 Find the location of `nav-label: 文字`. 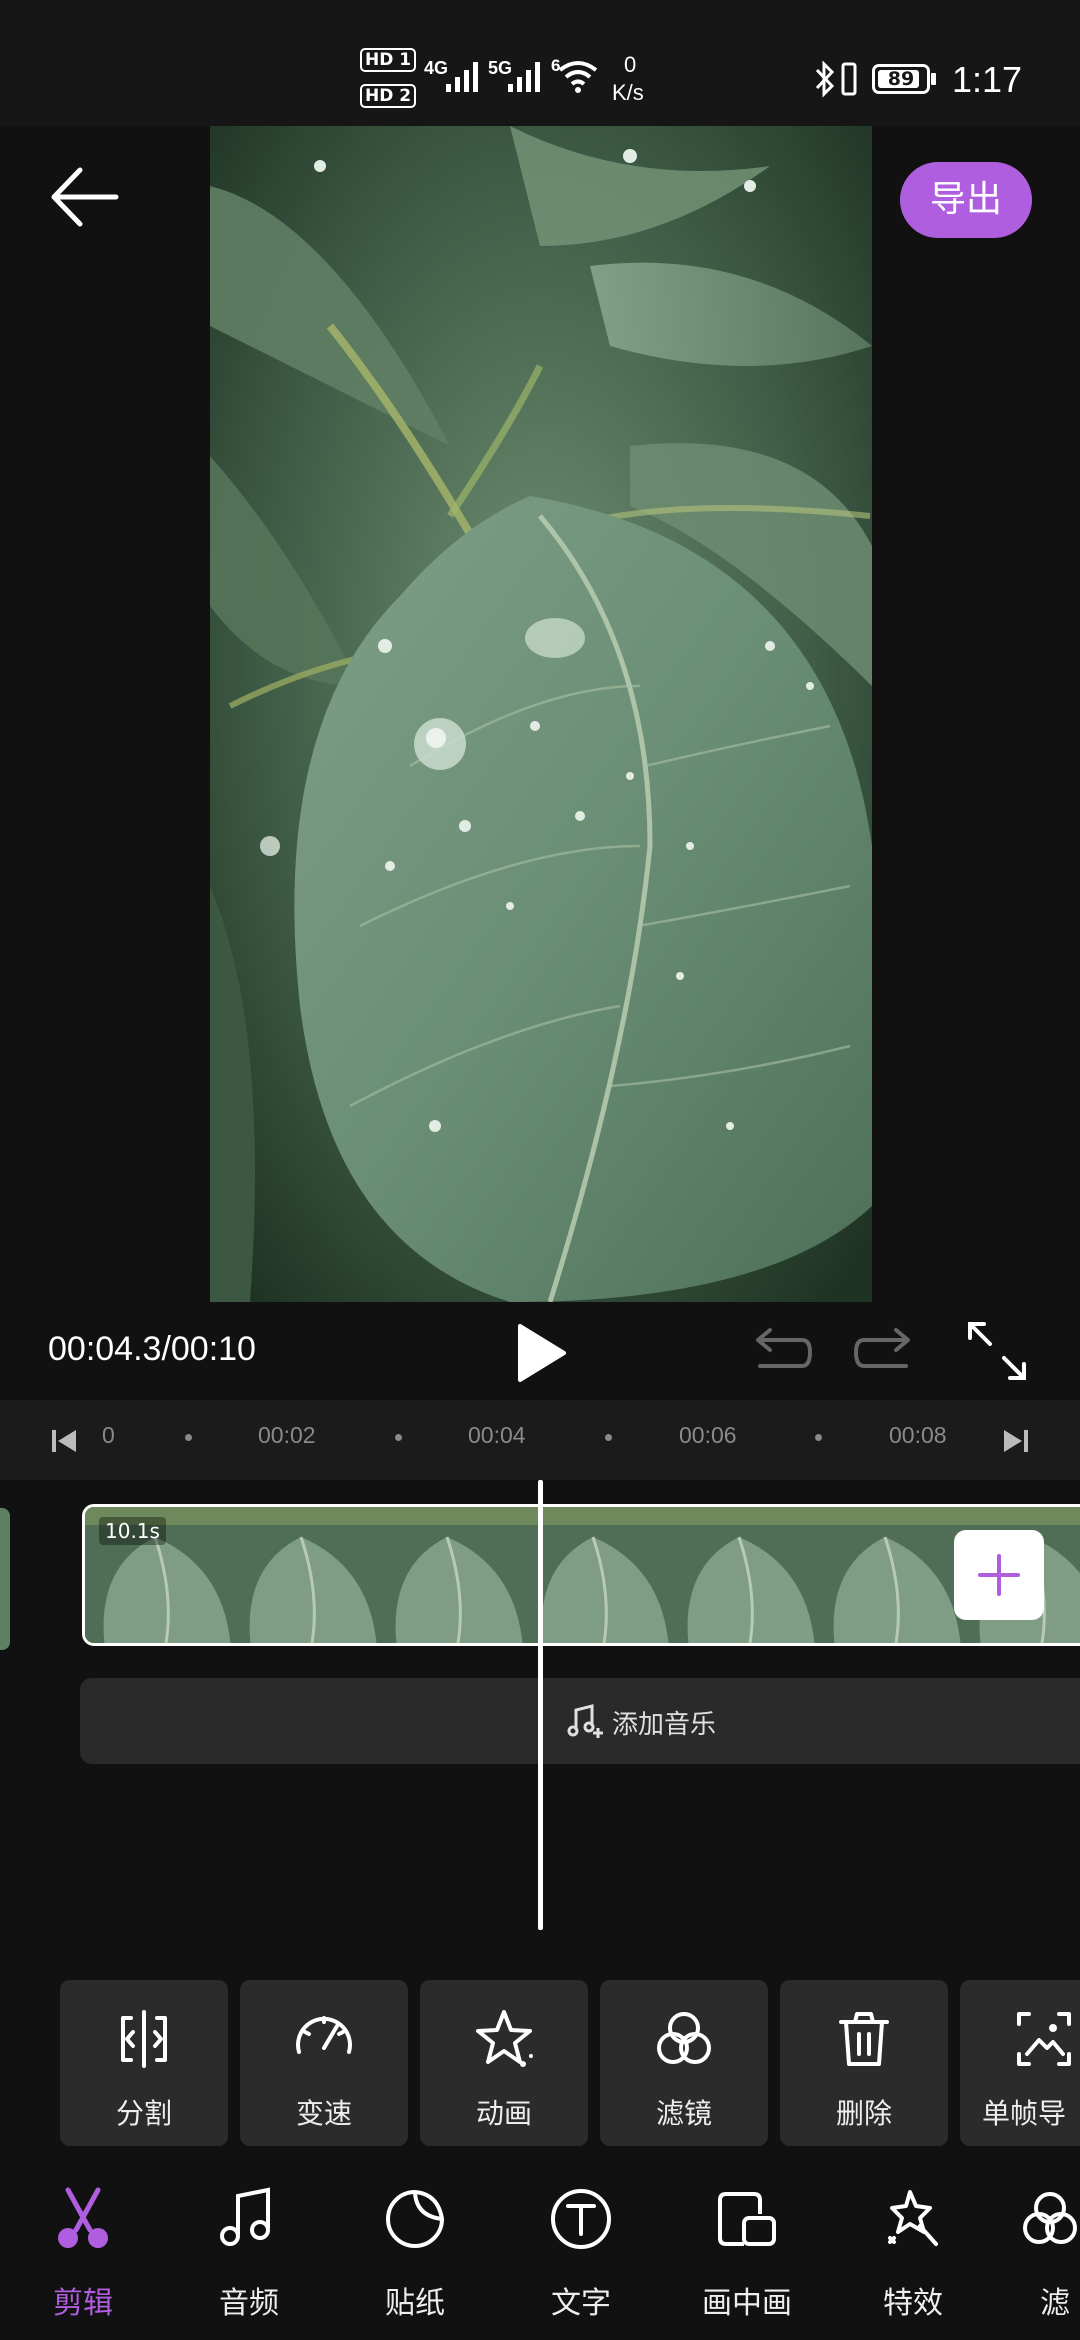

nav-label: 文字 is located at coordinates (581, 2303).